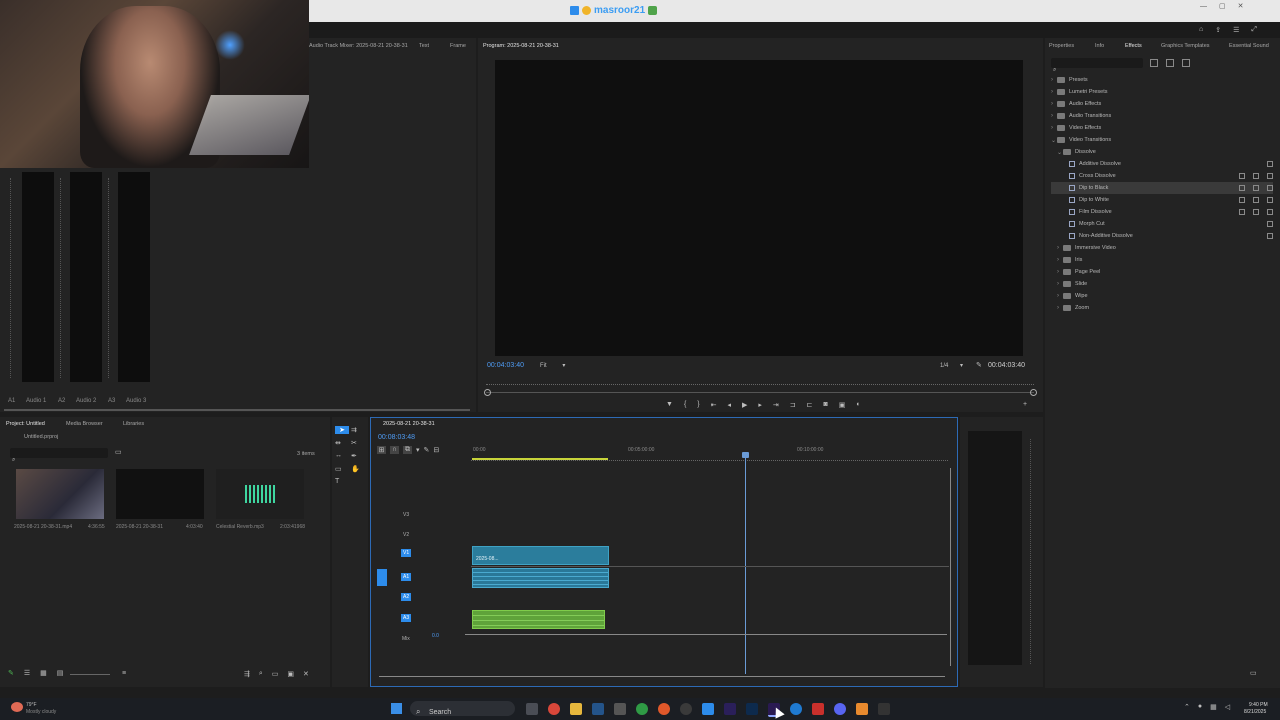 This screenshot has height=720, width=1280. I want to click on tab-info: Info, so click(1099, 46).